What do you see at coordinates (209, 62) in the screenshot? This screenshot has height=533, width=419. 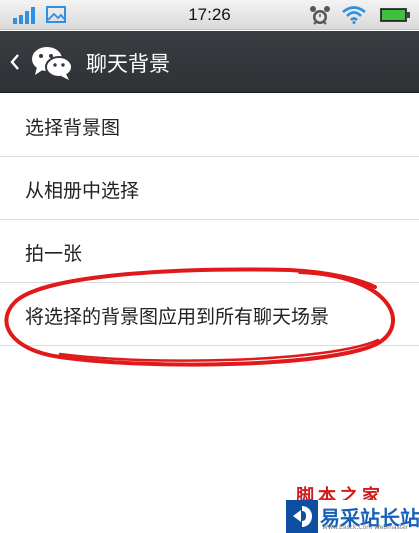 I see `title-bar: 聊天背景` at bounding box center [209, 62].